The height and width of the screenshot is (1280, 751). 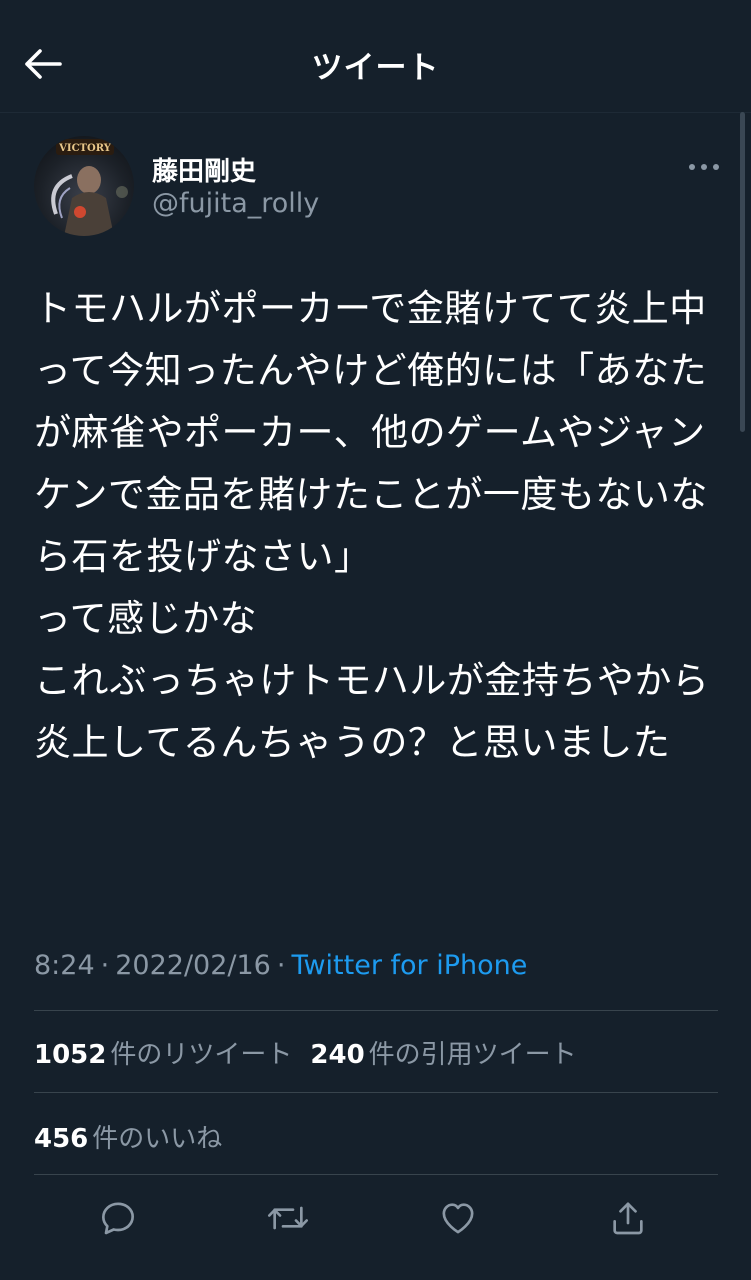 I want to click on like-icon, so click(x=458, y=1218).